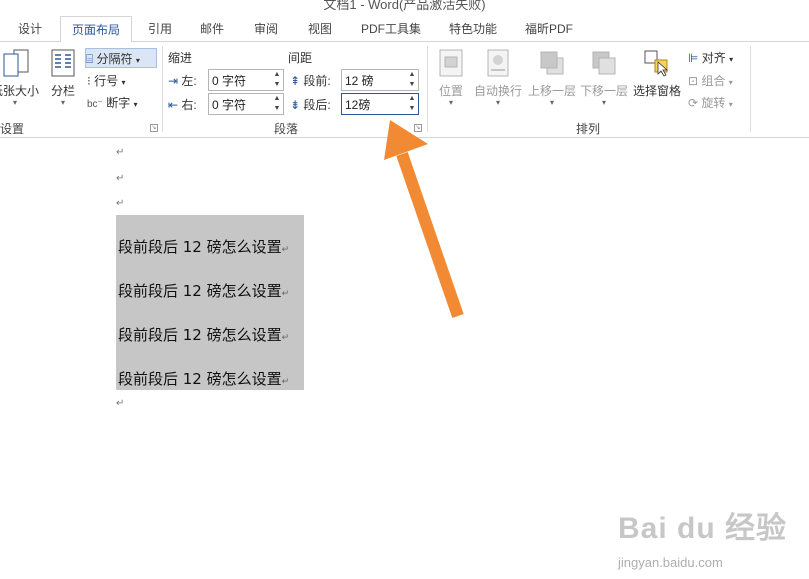 Image resolution: width=809 pixels, height=579 pixels. What do you see at coordinates (310, 105) in the screenshot?
I see `spacing-after-label: ⇟ 段后:` at bounding box center [310, 105].